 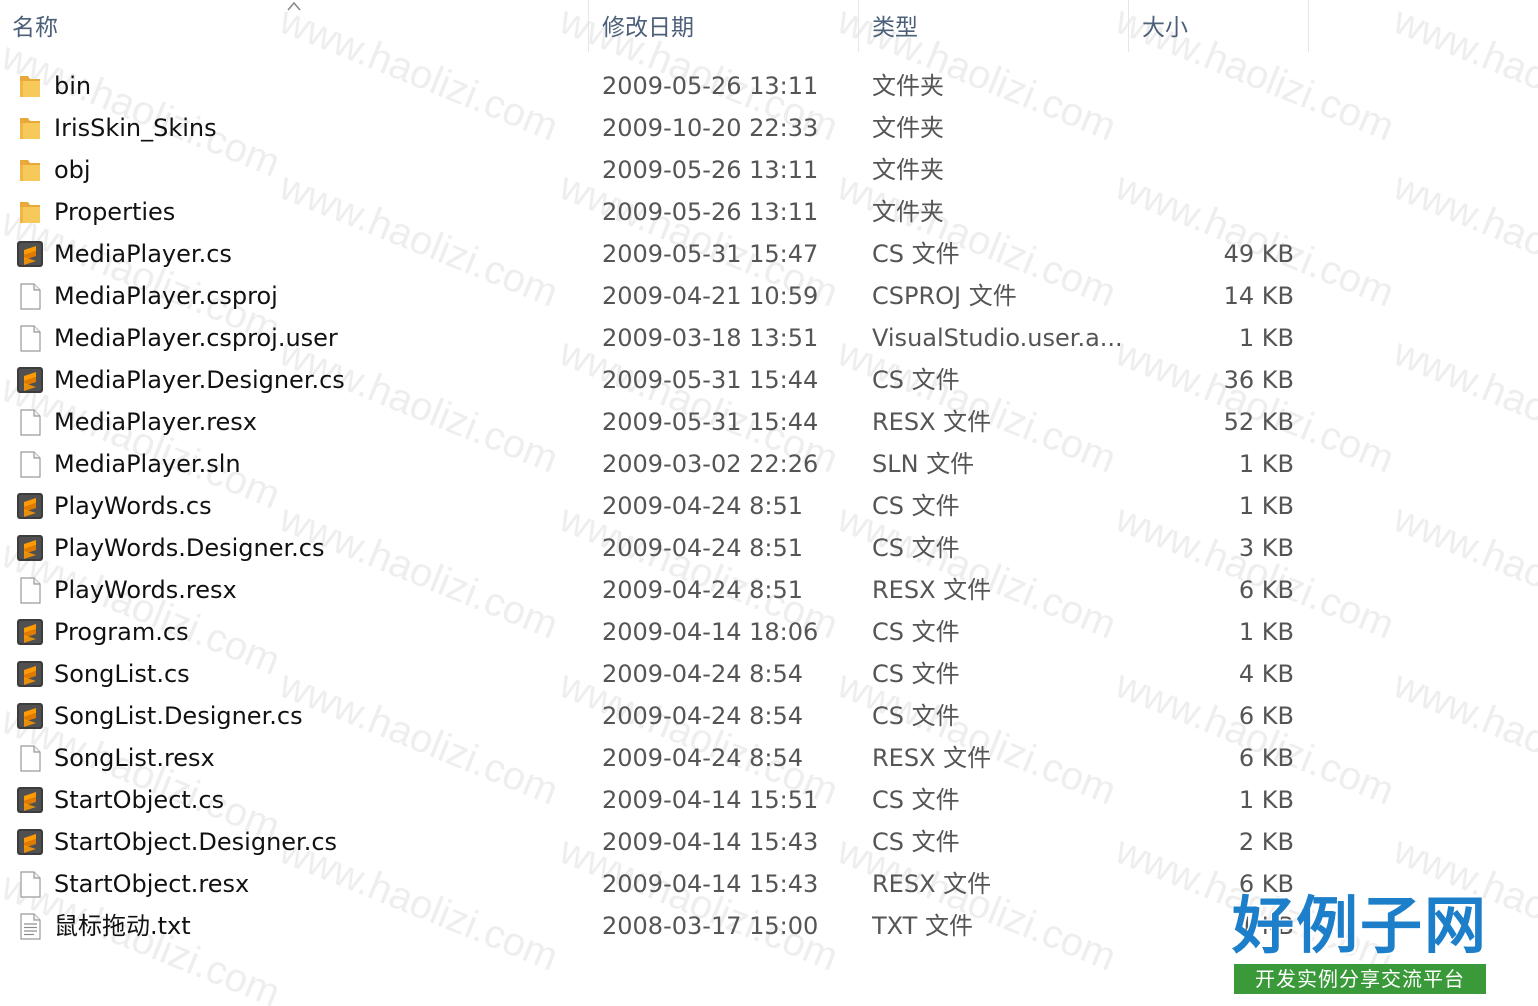 I want to click on column-header-size: 大小, so click(x=1219, y=28).